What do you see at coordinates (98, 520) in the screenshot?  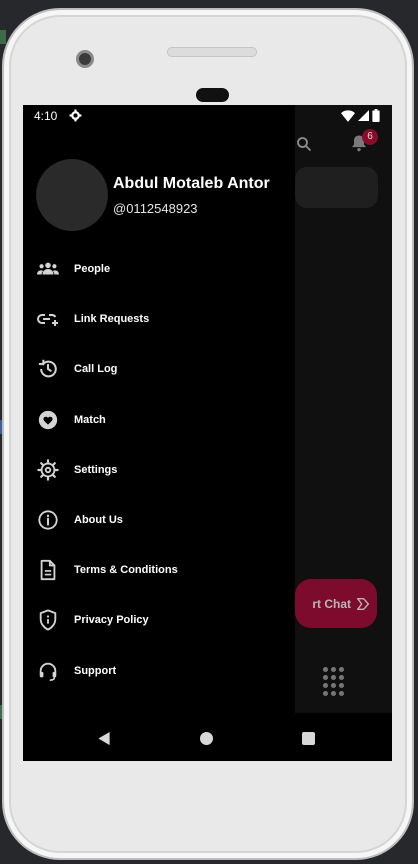 I see `drawer-item-label: About Us` at bounding box center [98, 520].